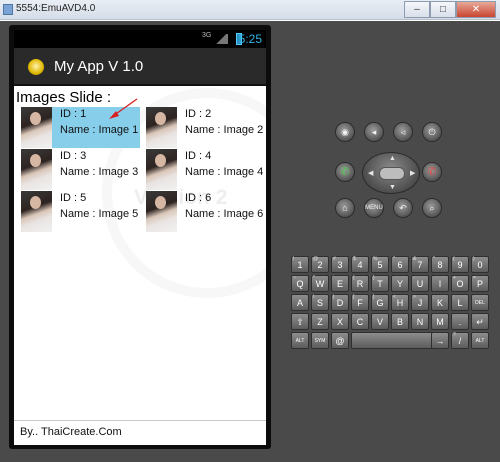 The width and height of the screenshot is (500, 462). What do you see at coordinates (320, 321) in the screenshot?
I see `key-z: Z` at bounding box center [320, 321].